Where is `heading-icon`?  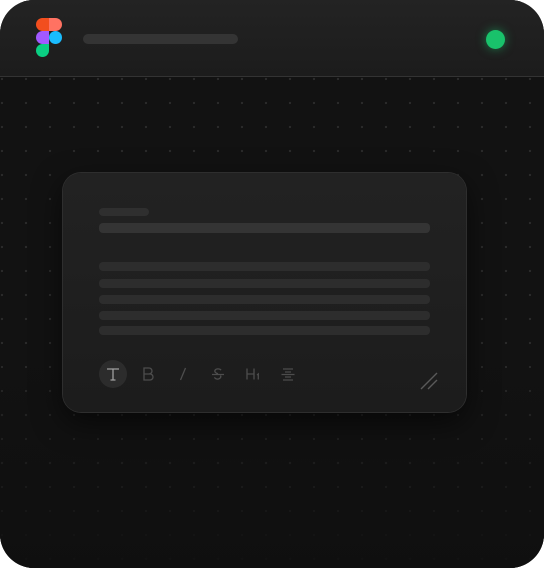 heading-icon is located at coordinates (252, 374).